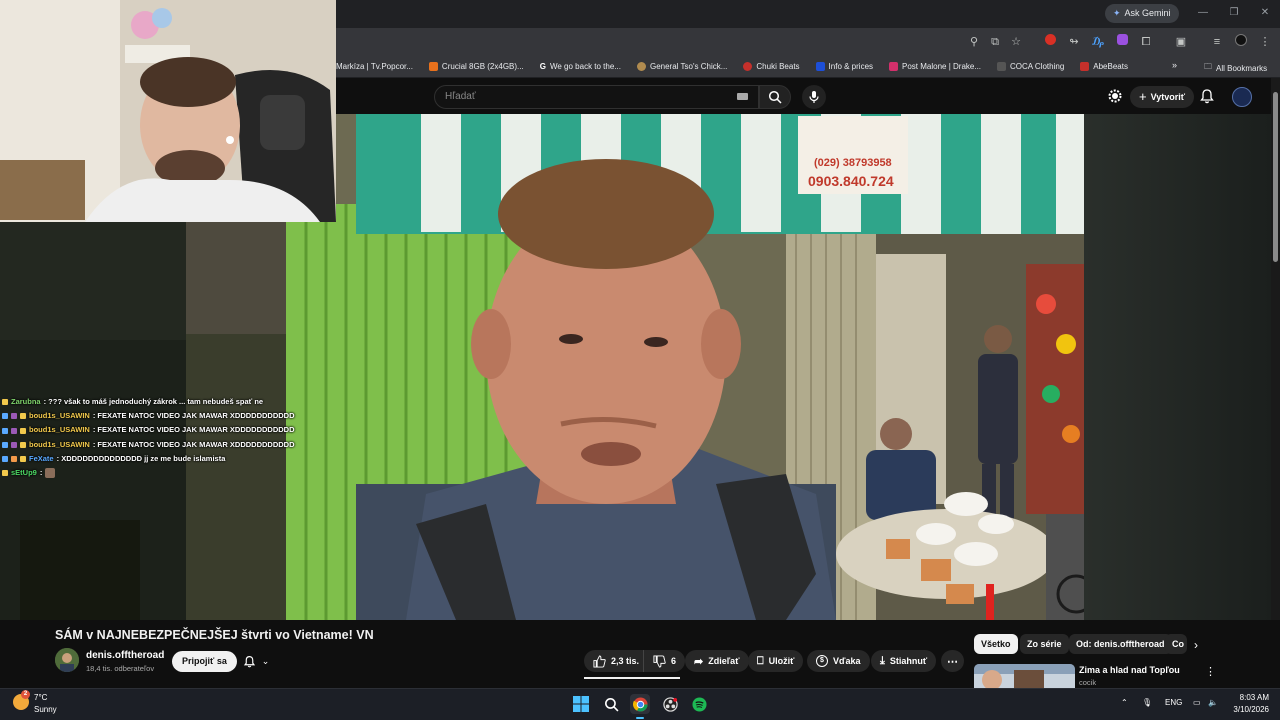  What do you see at coordinates (904, 661) in the screenshot?
I see `download-button: ⤓ Stiahnuť` at bounding box center [904, 661].